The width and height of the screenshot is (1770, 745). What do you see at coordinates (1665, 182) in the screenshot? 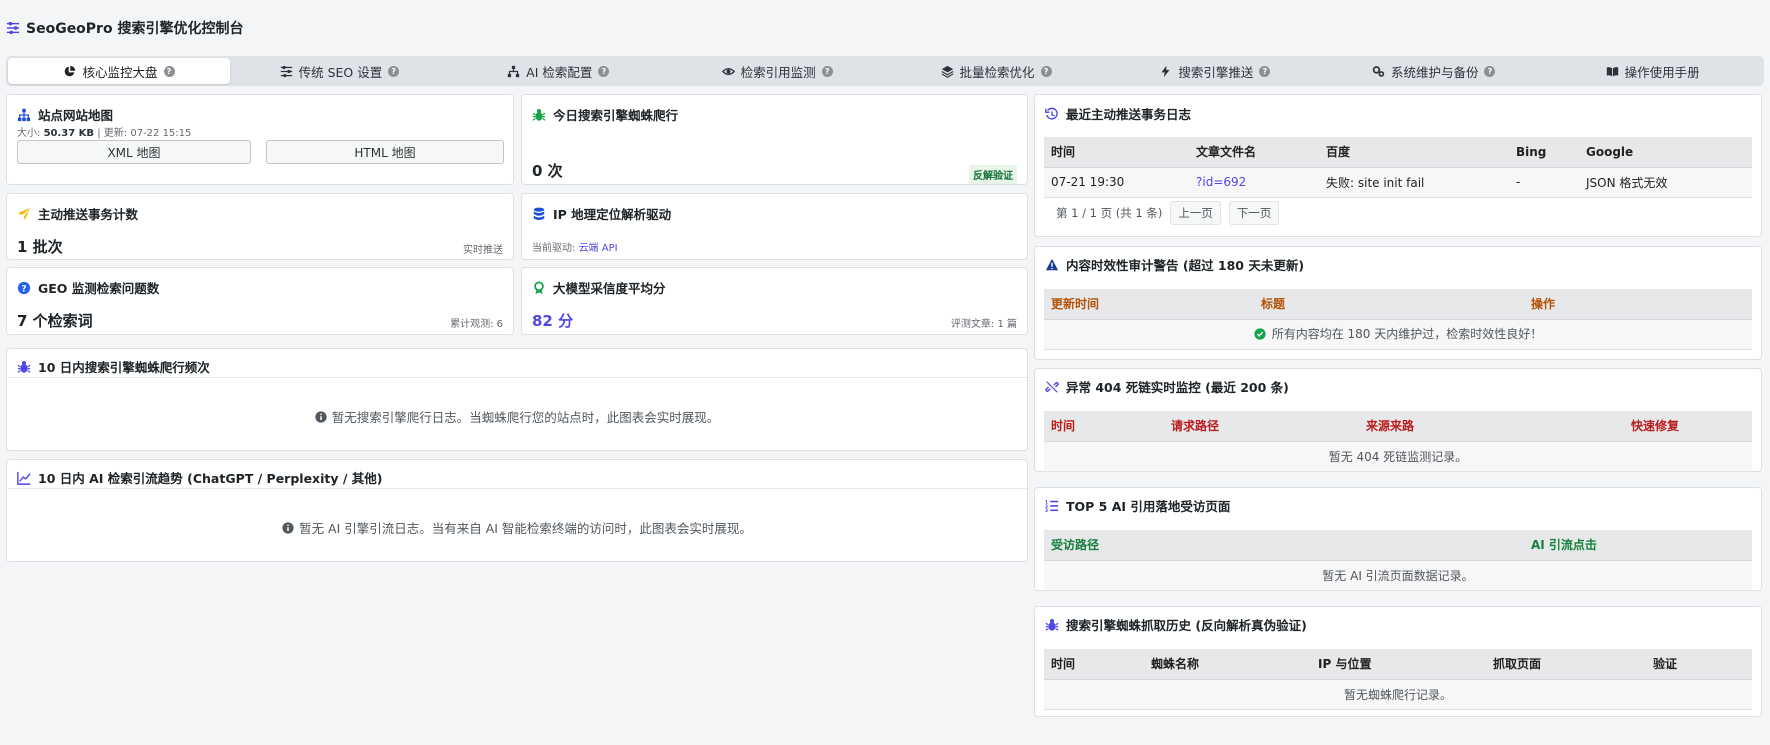
I see `cell: JSON 格式无效` at bounding box center [1665, 182].